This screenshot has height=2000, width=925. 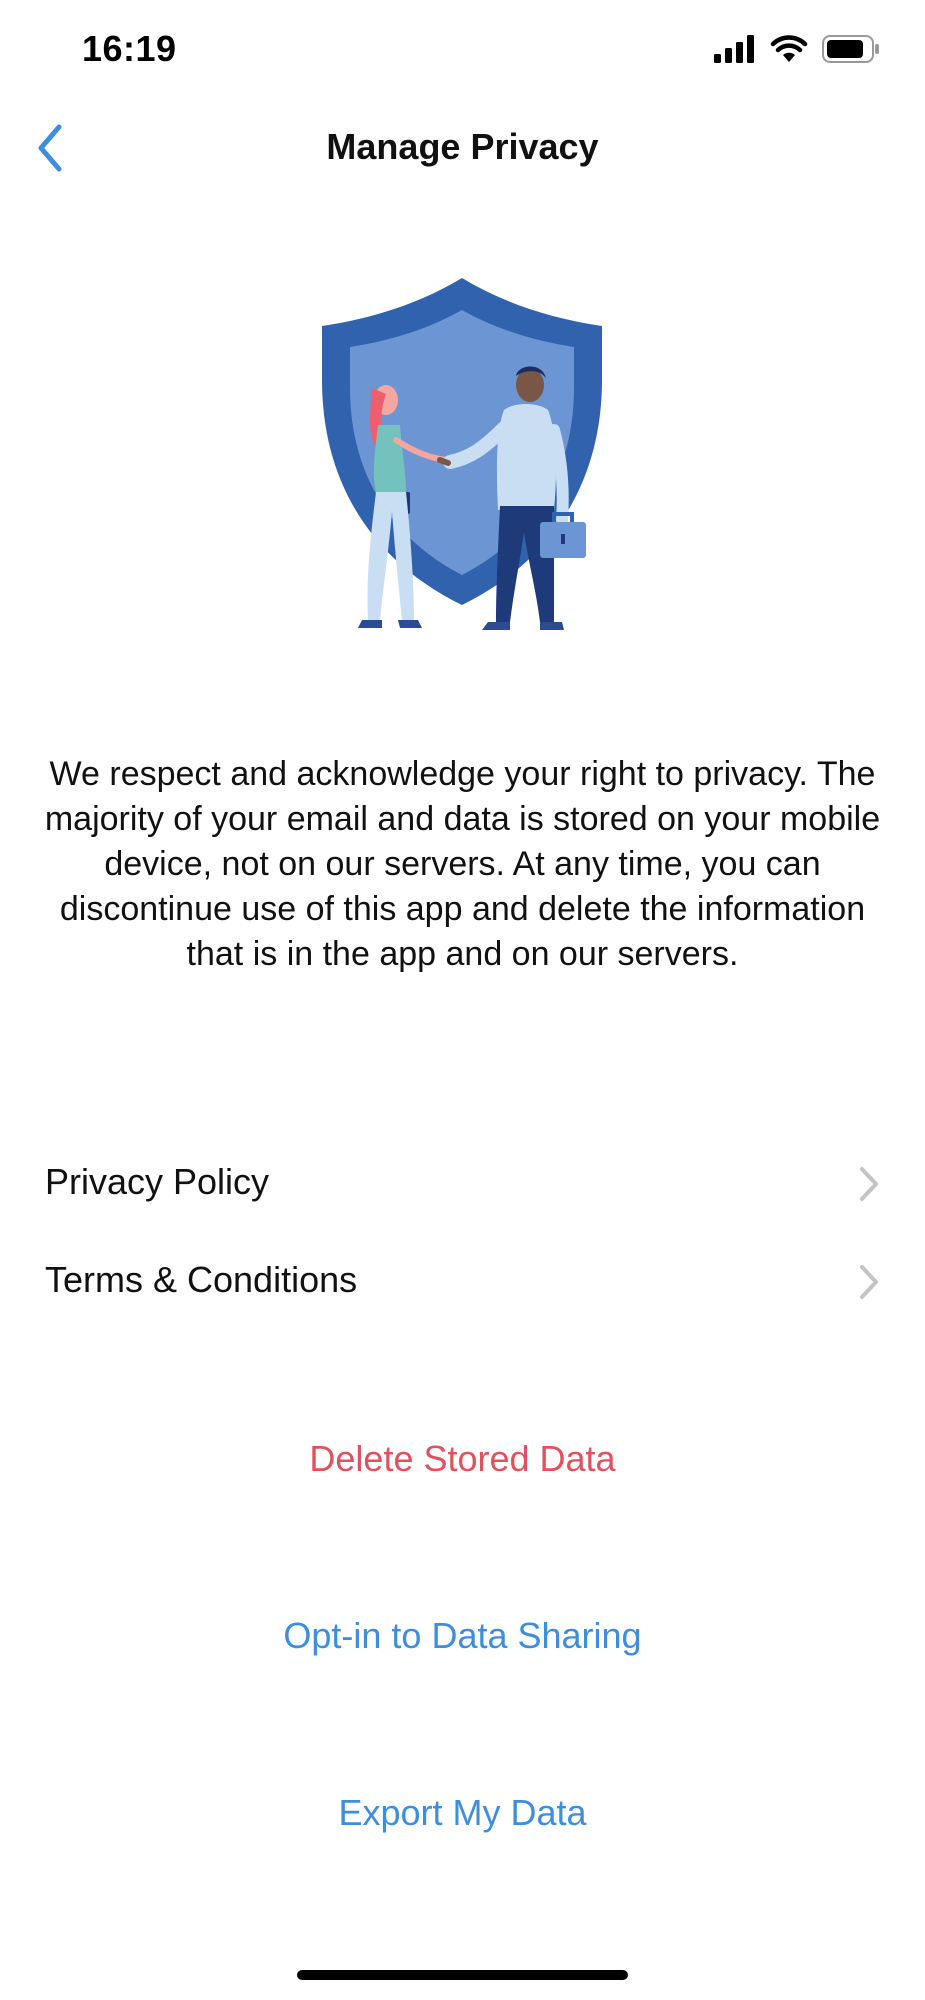 What do you see at coordinates (850, 49) in the screenshot?
I see `battery-icon` at bounding box center [850, 49].